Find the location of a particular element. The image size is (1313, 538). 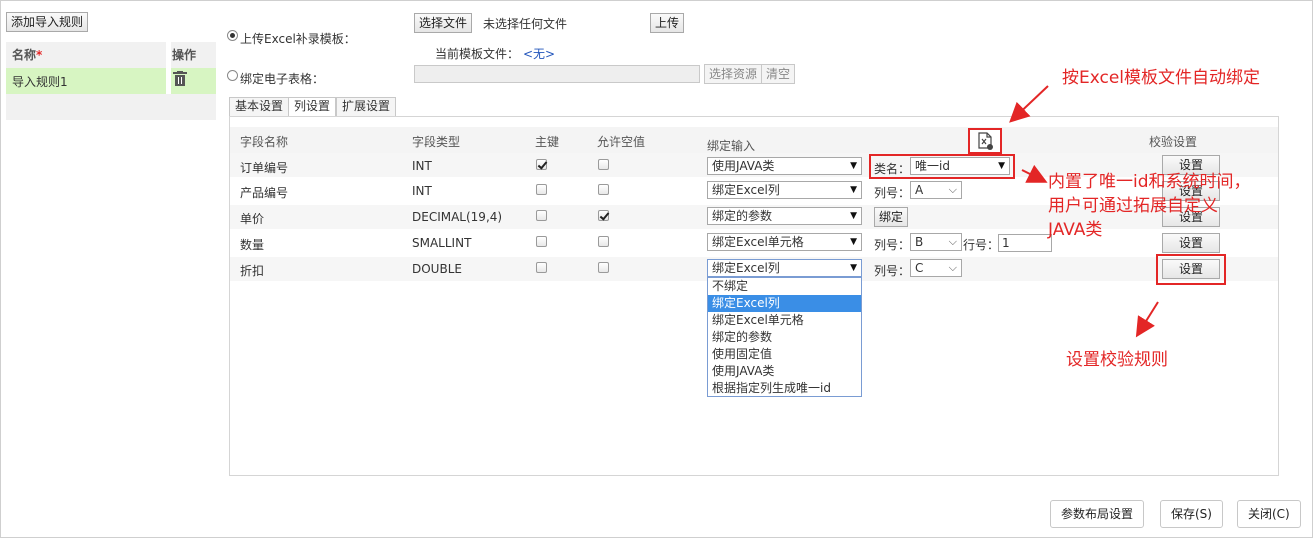

parameter-layout-button: 参数布局设置 is located at coordinates (1097, 514).